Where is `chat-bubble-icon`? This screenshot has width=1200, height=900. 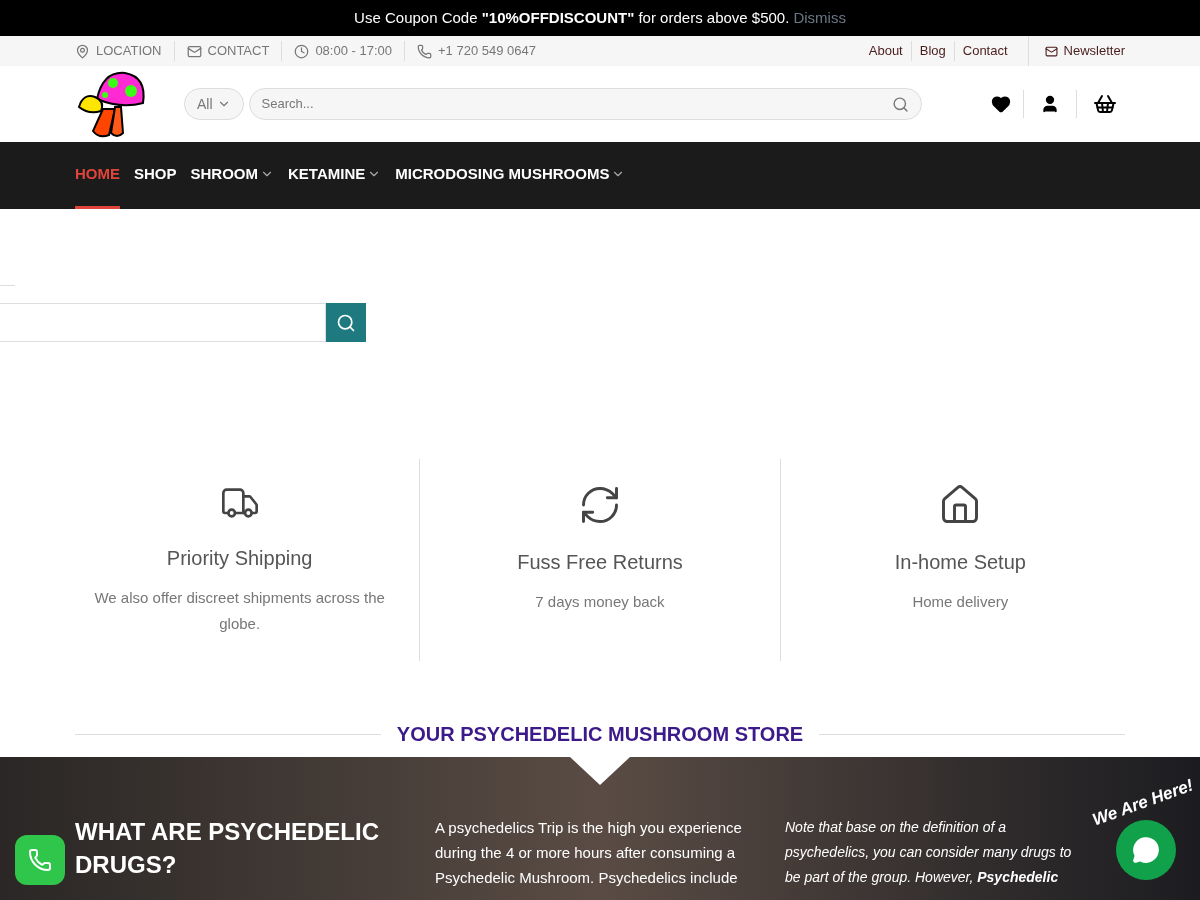 chat-bubble-icon is located at coordinates (1146, 850).